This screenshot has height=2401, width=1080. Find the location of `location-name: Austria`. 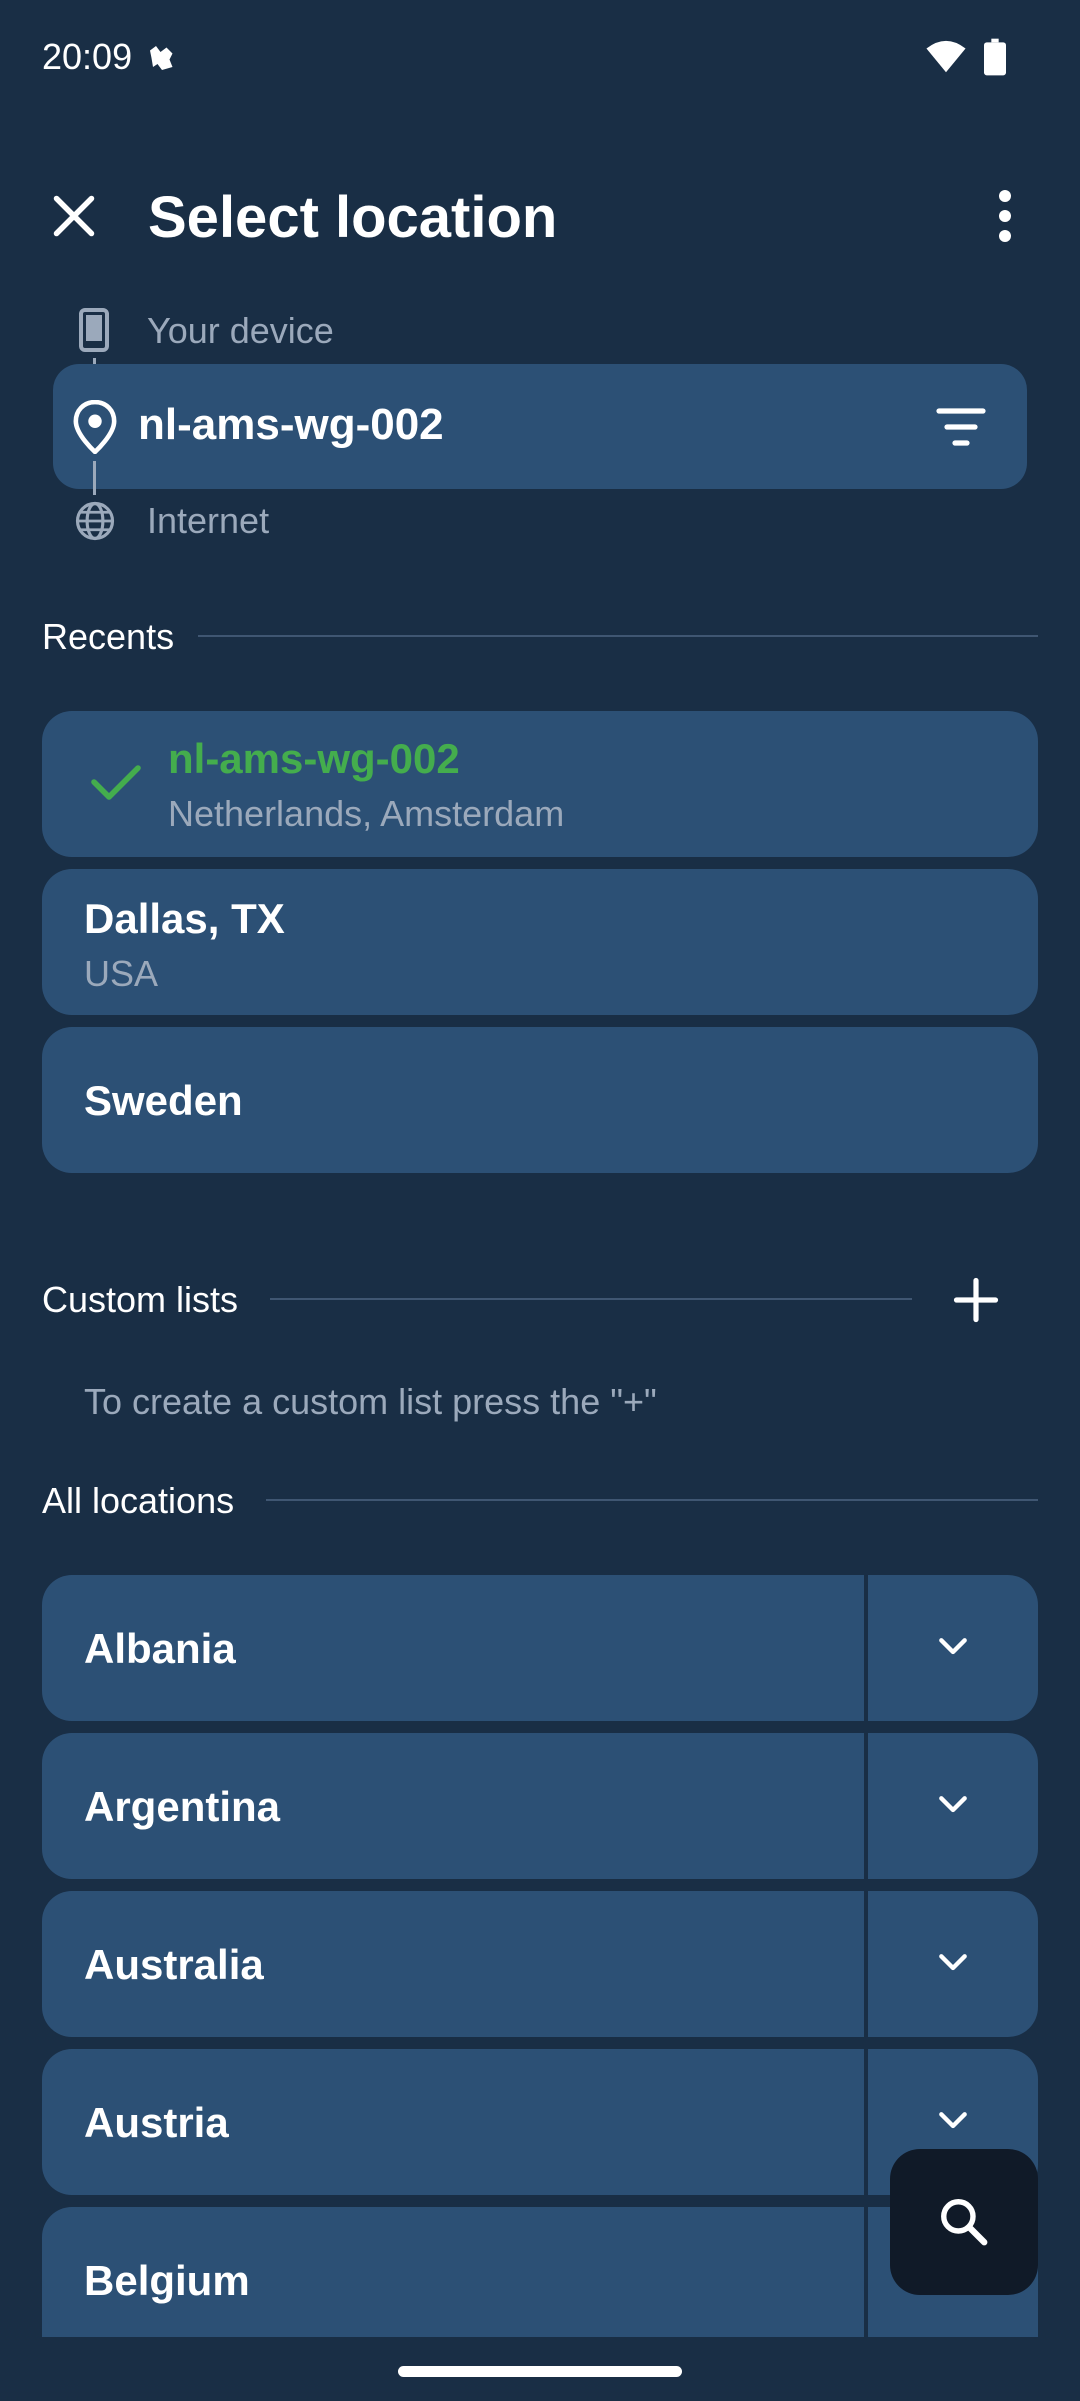

location-name: Austria is located at coordinates (156, 2122).